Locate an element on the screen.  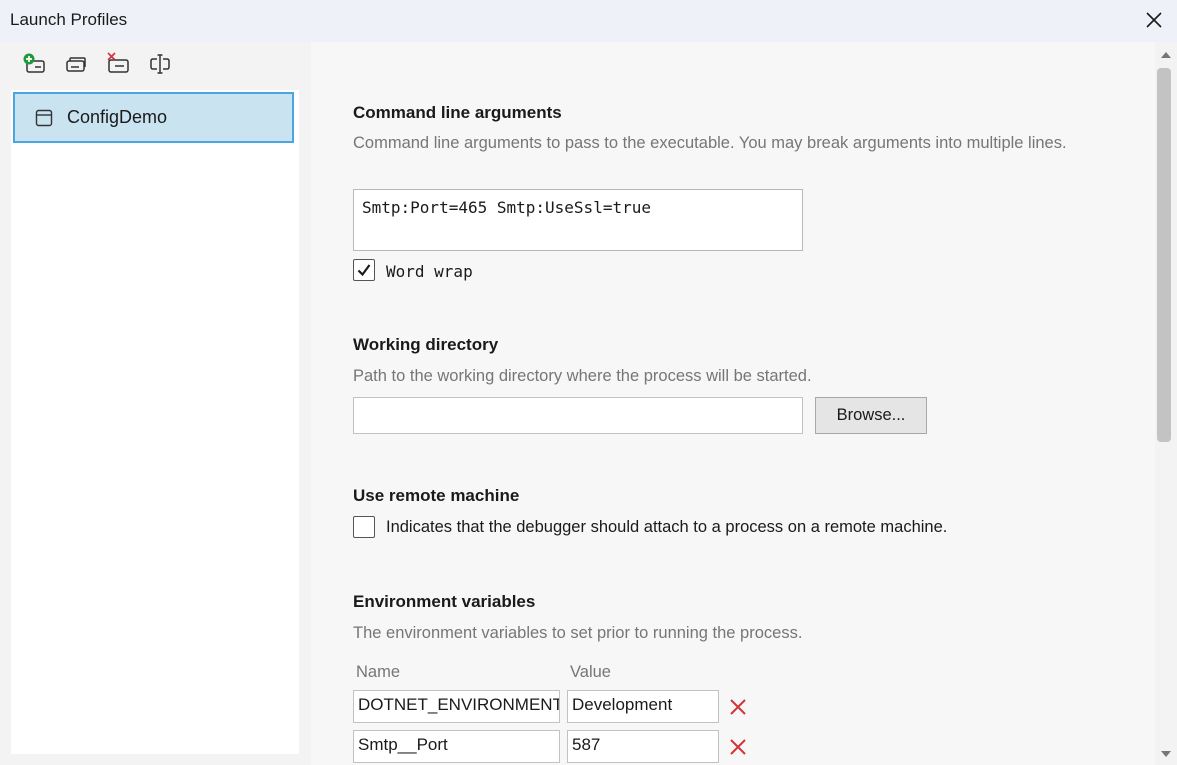
window-title: Launch Profiles is located at coordinates (69, 19).